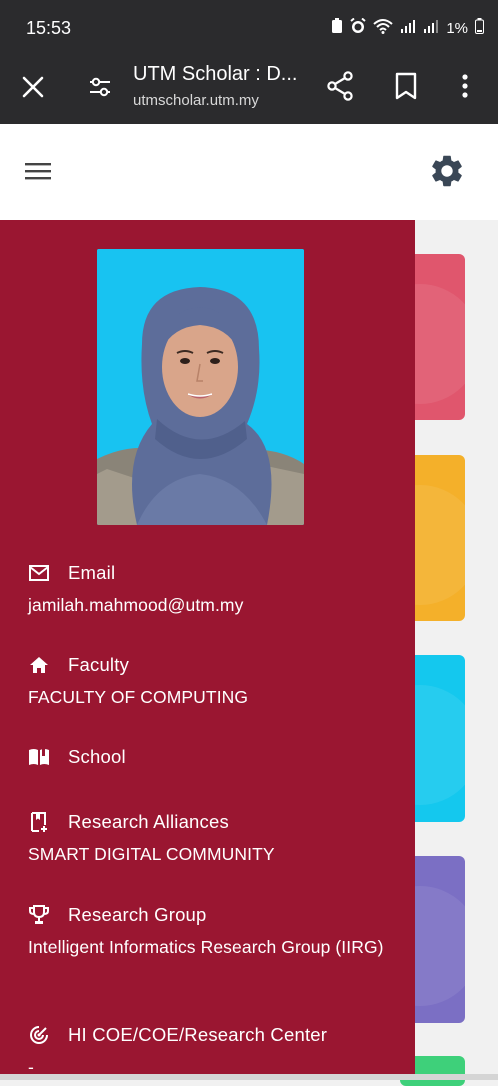 The height and width of the screenshot is (1086, 498). What do you see at coordinates (213, 681) in the screenshot?
I see `faculty-section: Faculty FACULTY OF COMPUTING` at bounding box center [213, 681].